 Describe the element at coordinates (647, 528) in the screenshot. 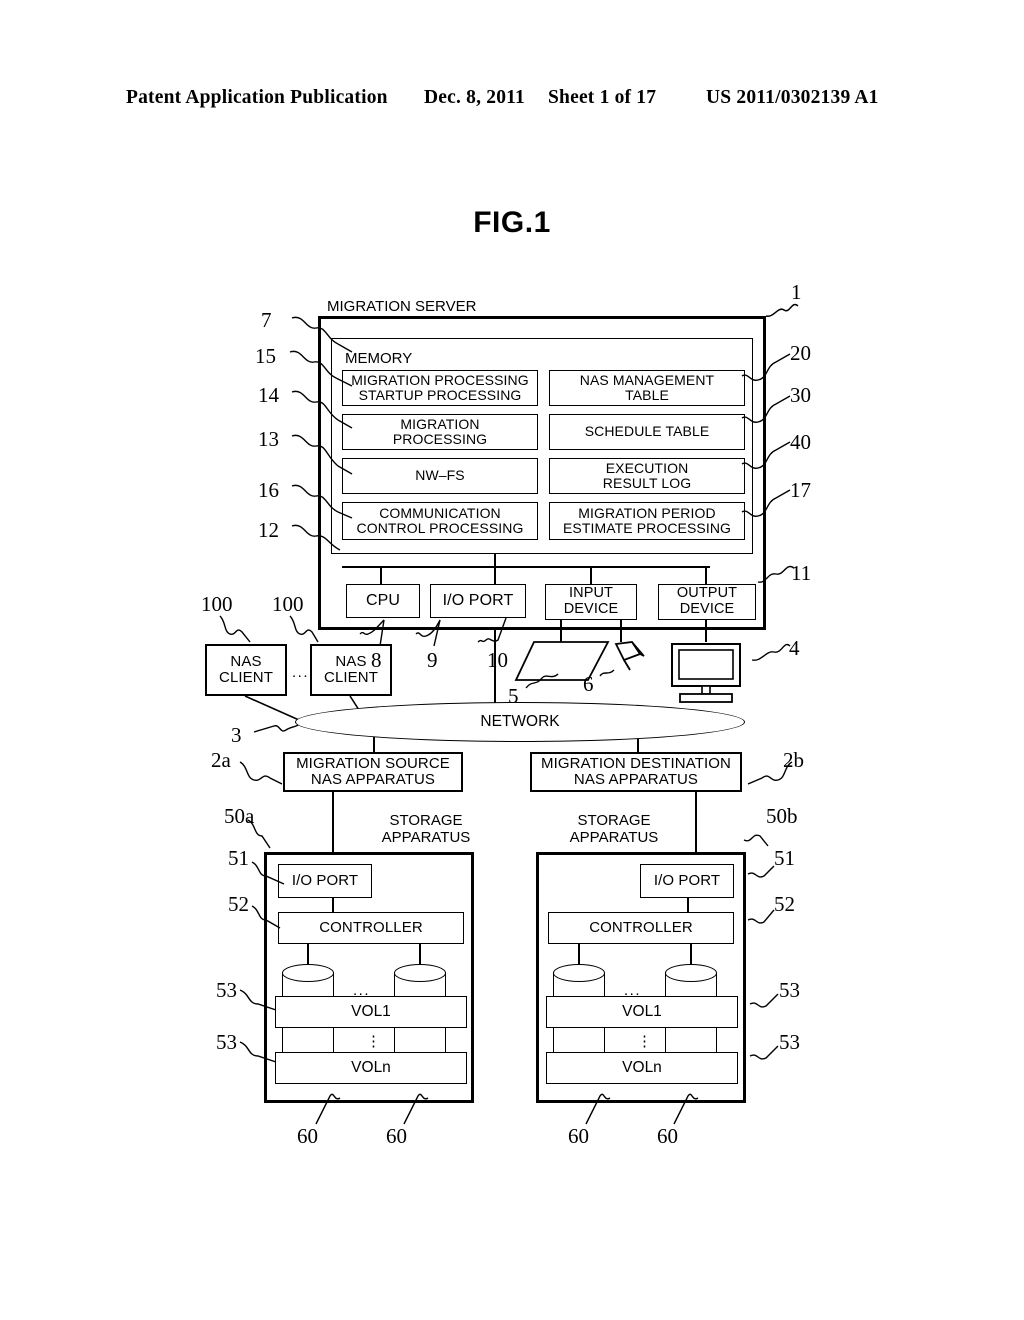

I see `module-line-2: ESTIMATE PROCESSING` at that location.